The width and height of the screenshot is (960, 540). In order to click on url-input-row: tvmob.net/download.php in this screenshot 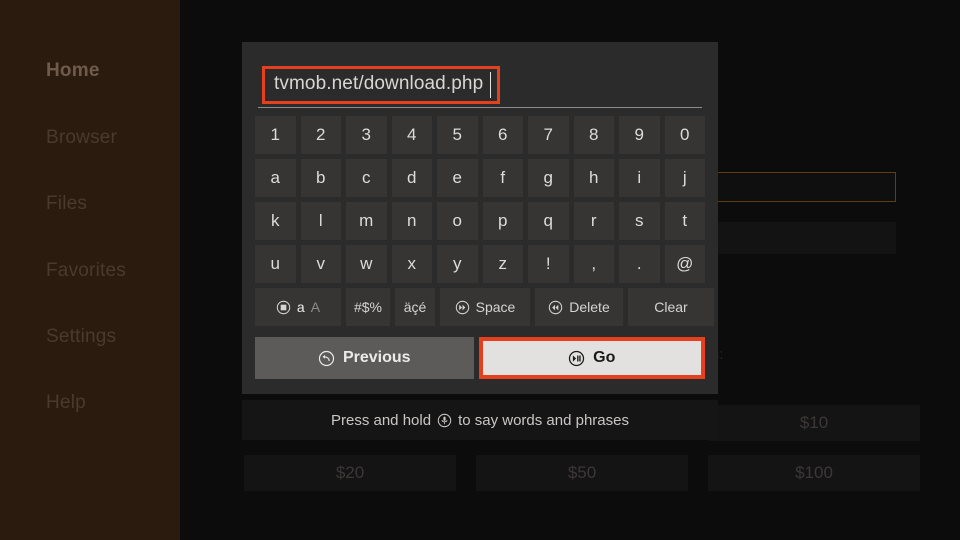, I will do `click(480, 87)`.